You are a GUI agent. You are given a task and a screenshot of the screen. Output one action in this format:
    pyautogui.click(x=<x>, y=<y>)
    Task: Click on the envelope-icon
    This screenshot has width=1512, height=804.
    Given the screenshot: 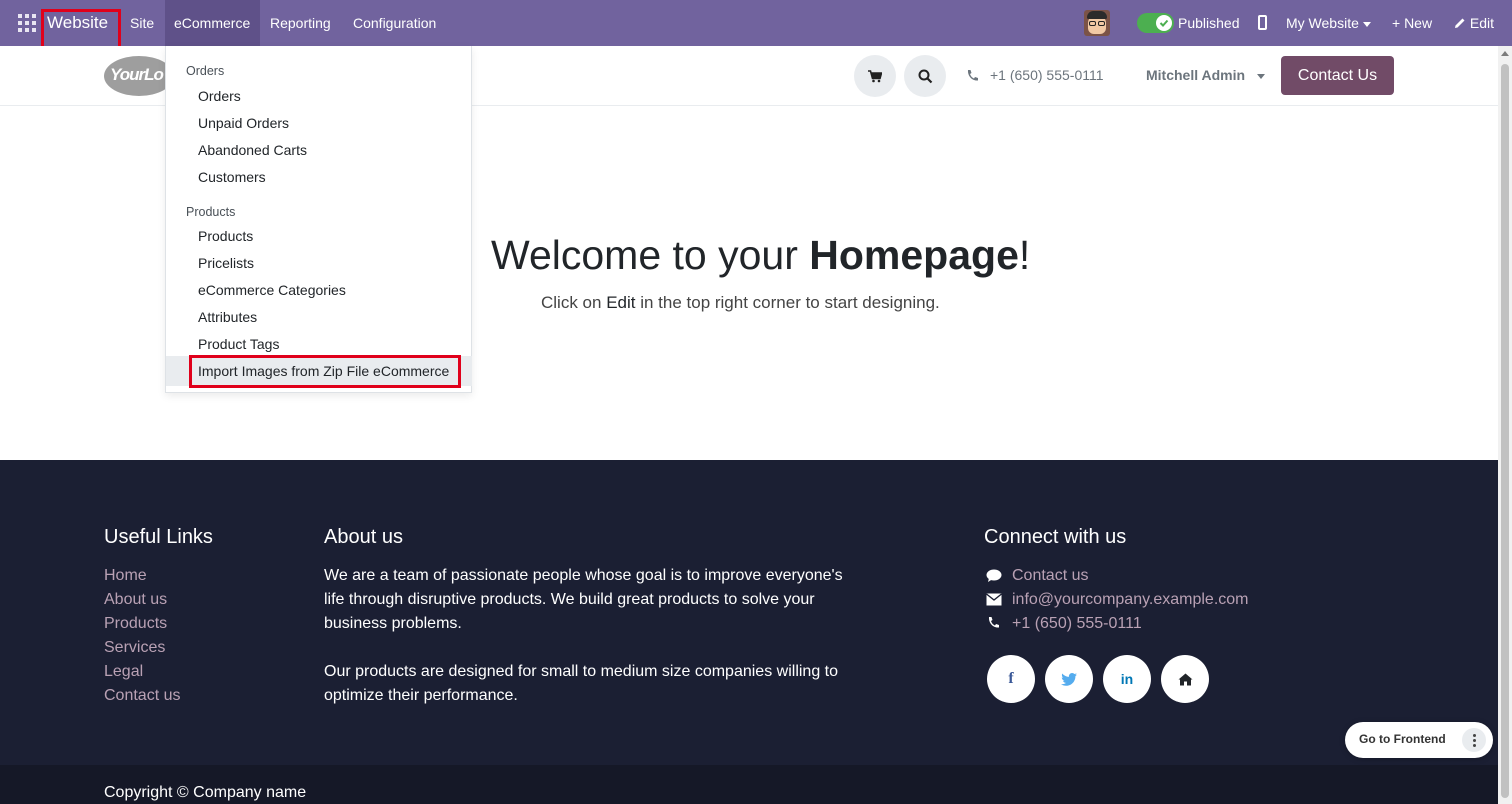 What is the action you would take?
    pyautogui.click(x=994, y=599)
    